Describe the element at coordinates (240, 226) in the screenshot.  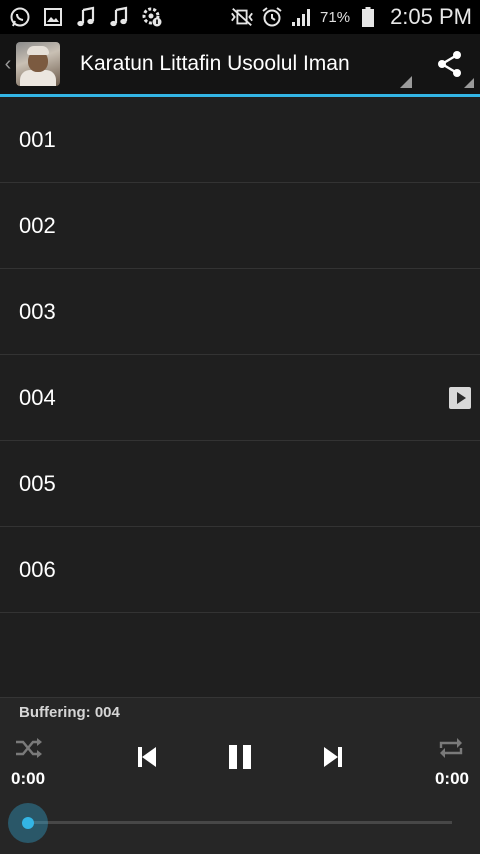
I see `list-item: 002` at that location.